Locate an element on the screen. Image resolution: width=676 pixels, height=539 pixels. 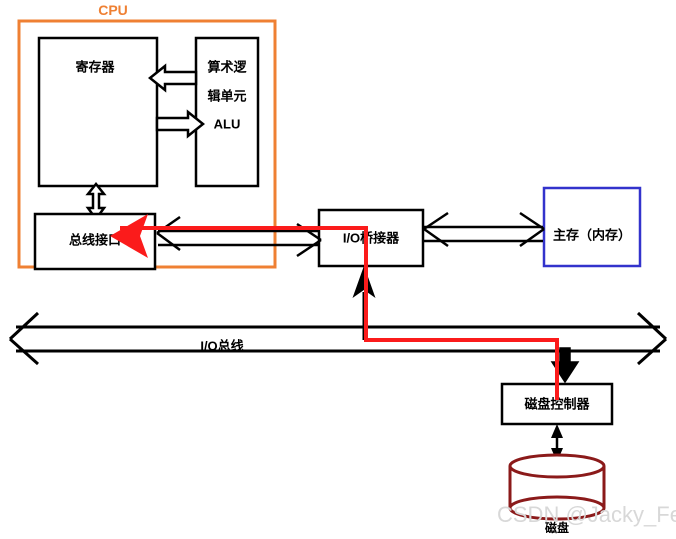
io-bus-label: I/O总线 is located at coordinates (221, 345).